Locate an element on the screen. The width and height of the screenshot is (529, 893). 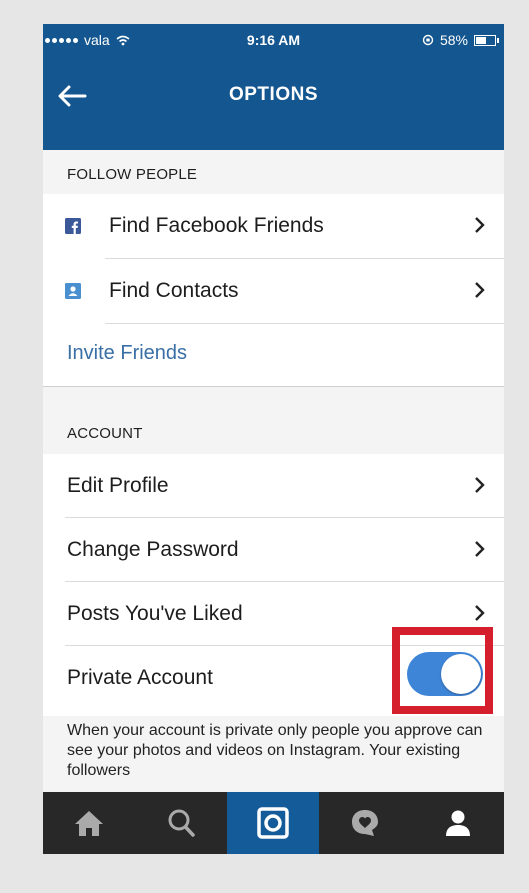
posts-liked-label: Posts You've Liked is located at coordinates (155, 613).